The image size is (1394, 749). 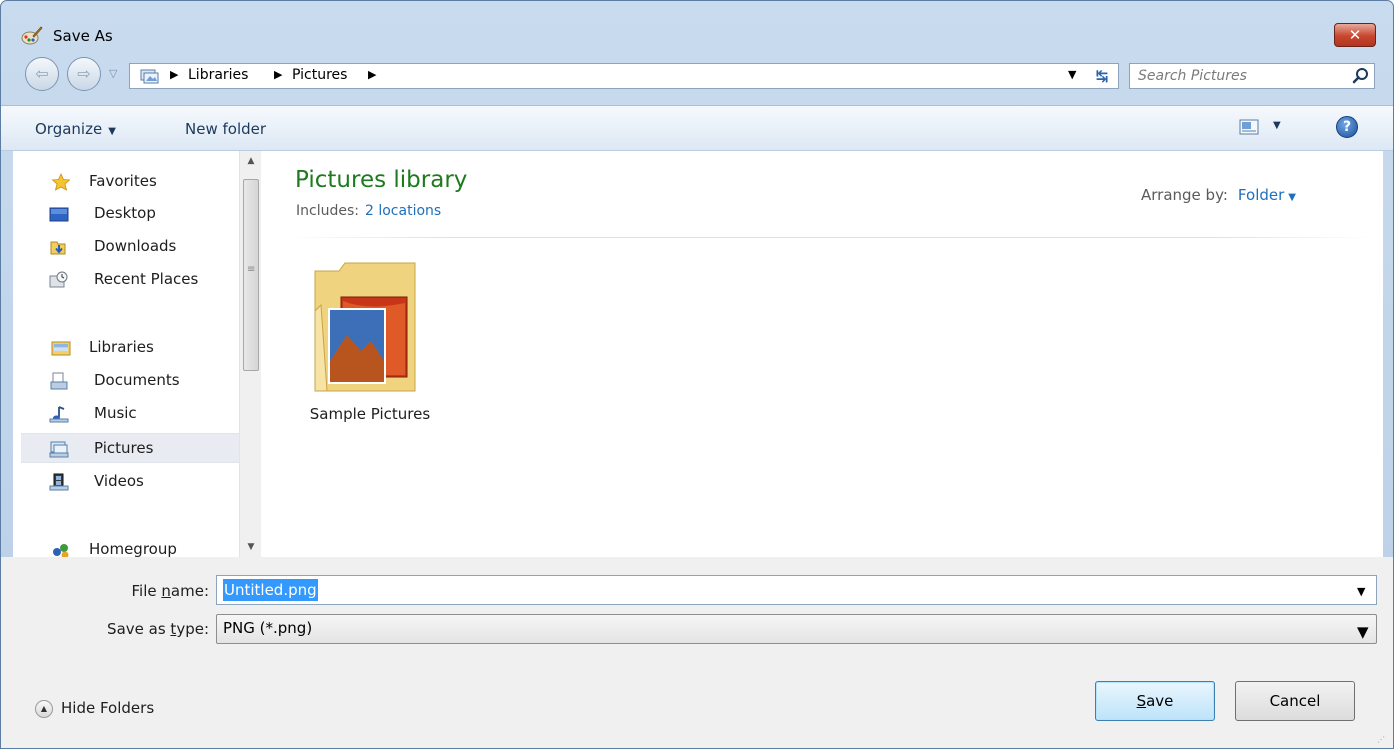 What do you see at coordinates (697, 128) in the screenshot?
I see `command-toolbar: Organize ▼ New folder ▼ ?` at bounding box center [697, 128].